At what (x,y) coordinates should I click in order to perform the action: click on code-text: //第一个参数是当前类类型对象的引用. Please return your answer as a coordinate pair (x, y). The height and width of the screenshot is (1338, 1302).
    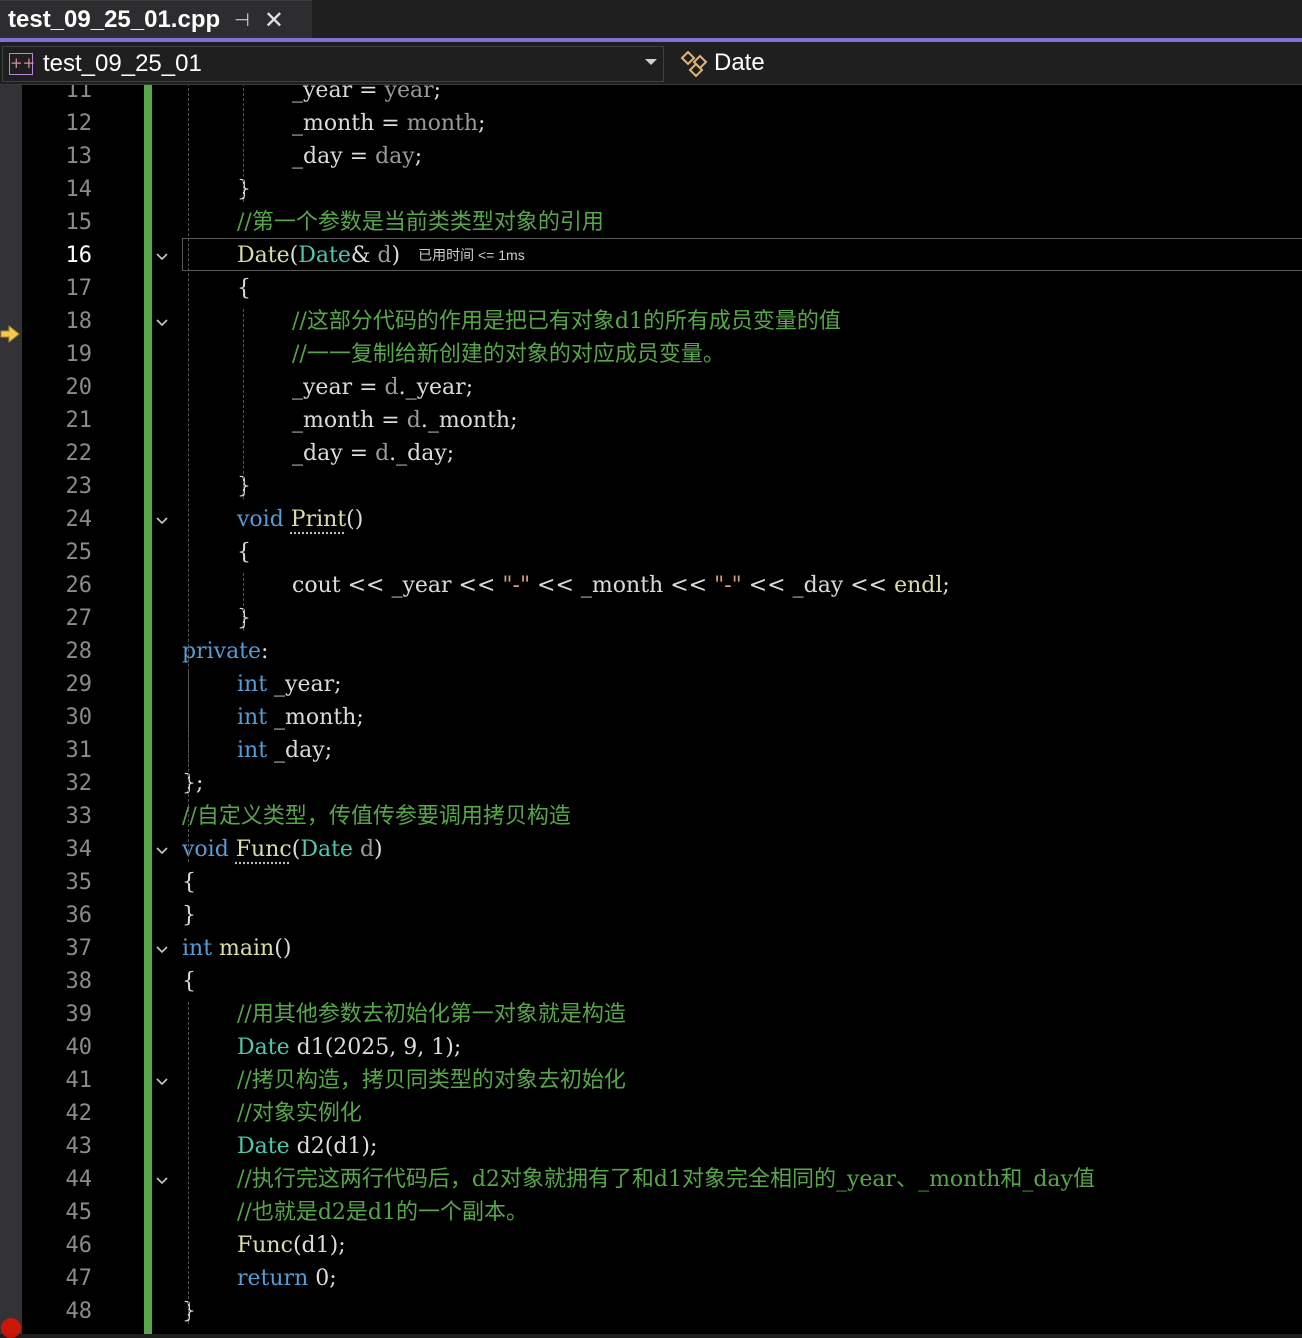
    Looking at the image, I should click on (420, 222).